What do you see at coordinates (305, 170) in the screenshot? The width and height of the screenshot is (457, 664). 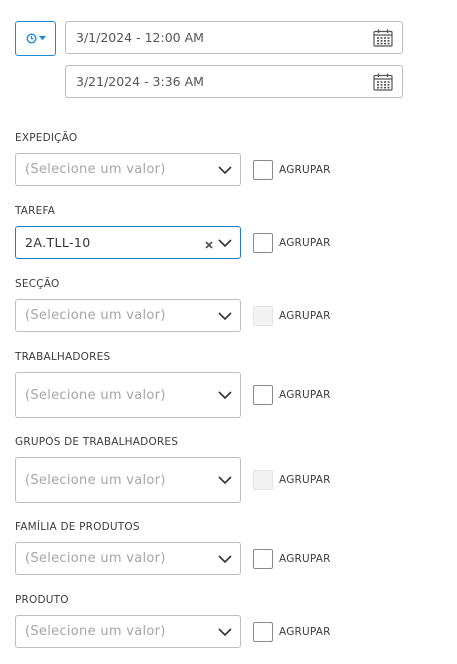 I see `expedicao-group-label: AGRUPAR` at bounding box center [305, 170].